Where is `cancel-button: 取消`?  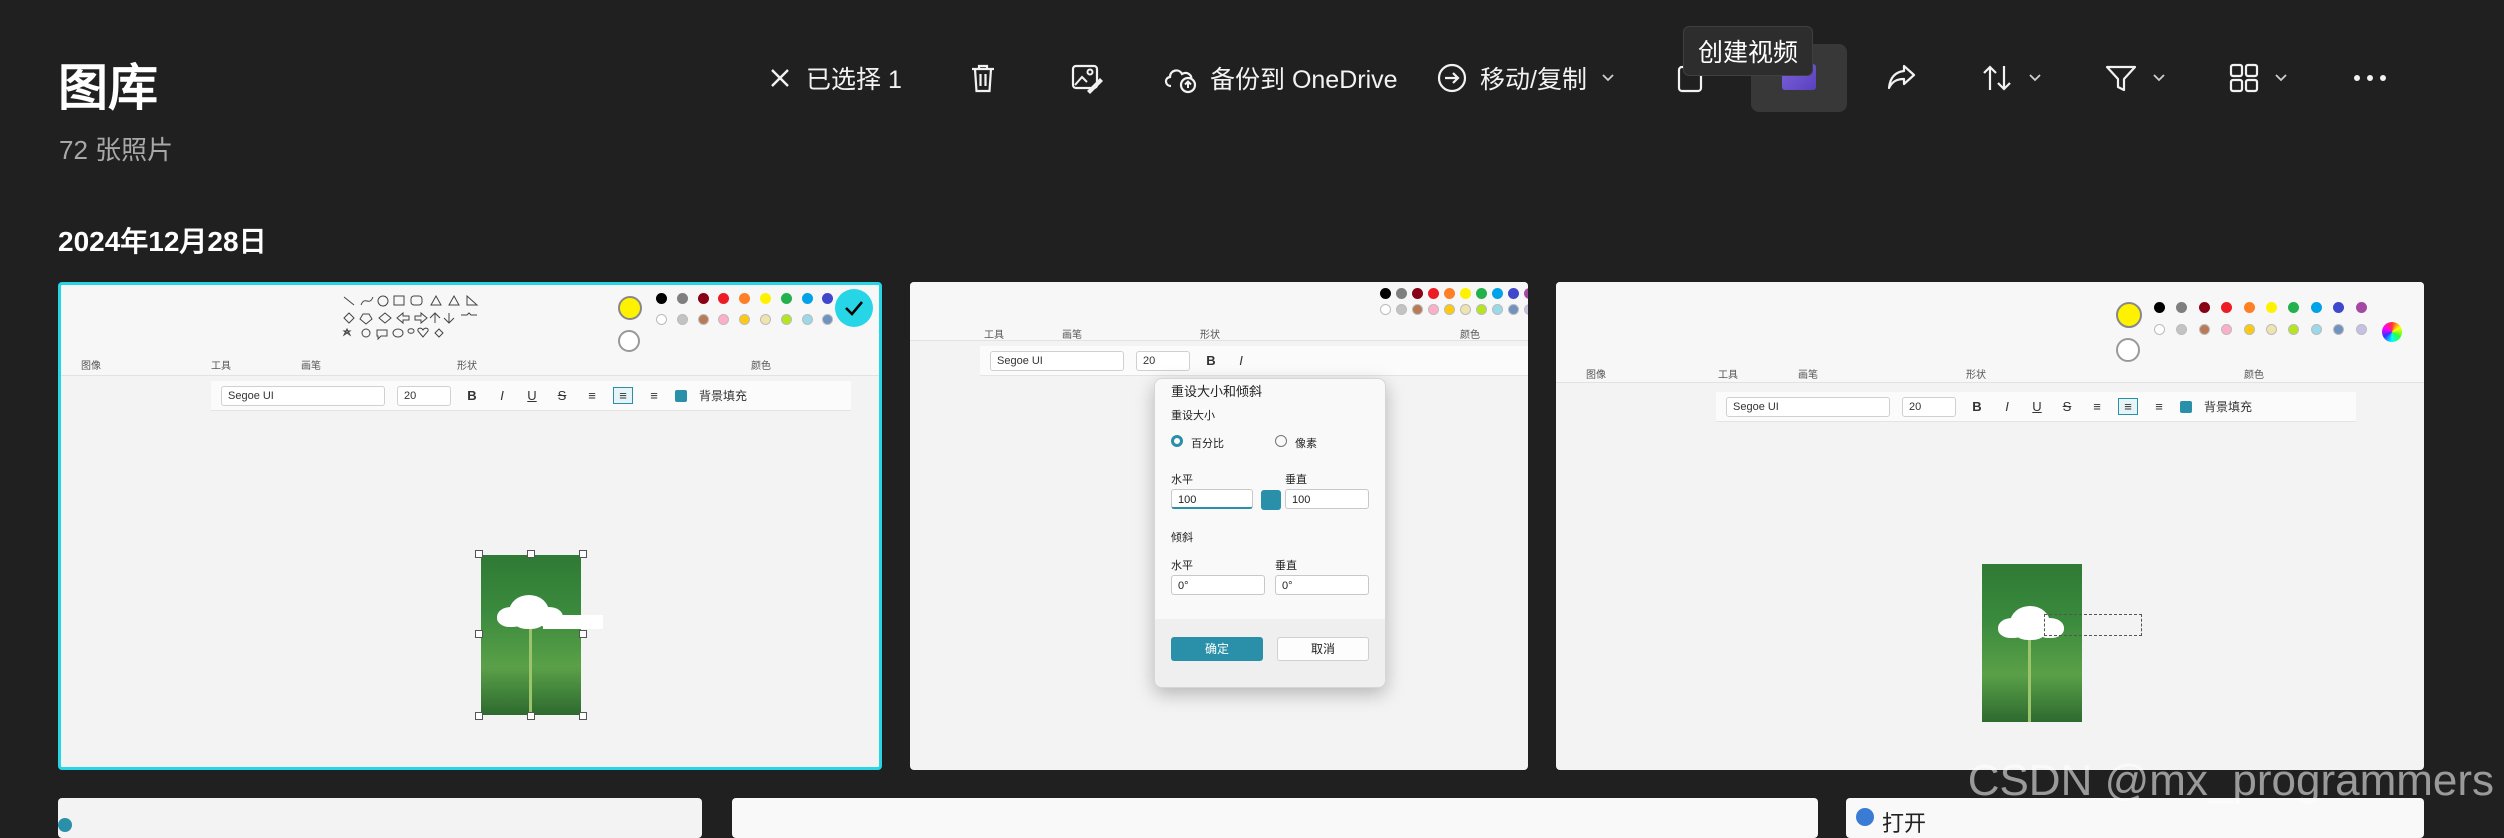 cancel-button: 取消 is located at coordinates (1323, 649).